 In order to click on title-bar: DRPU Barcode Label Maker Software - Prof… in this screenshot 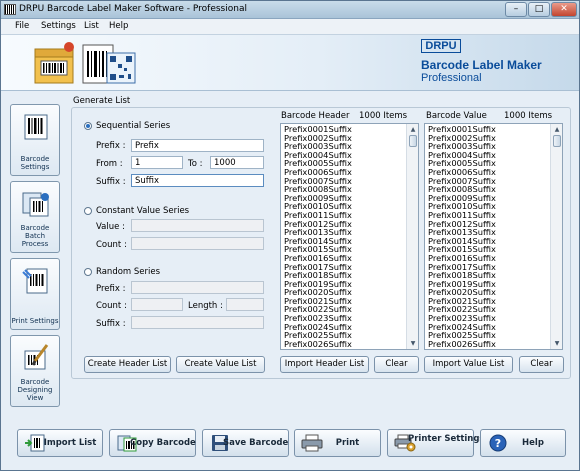, I will do `click(290, 10)`.